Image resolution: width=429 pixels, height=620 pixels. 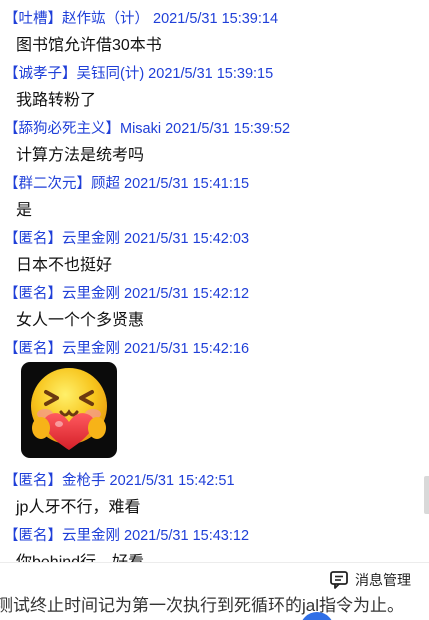 I want to click on message-header: 【吐槽】赵作竑（计） 2021/5/31 15:39:14, so click(x=141, y=19).